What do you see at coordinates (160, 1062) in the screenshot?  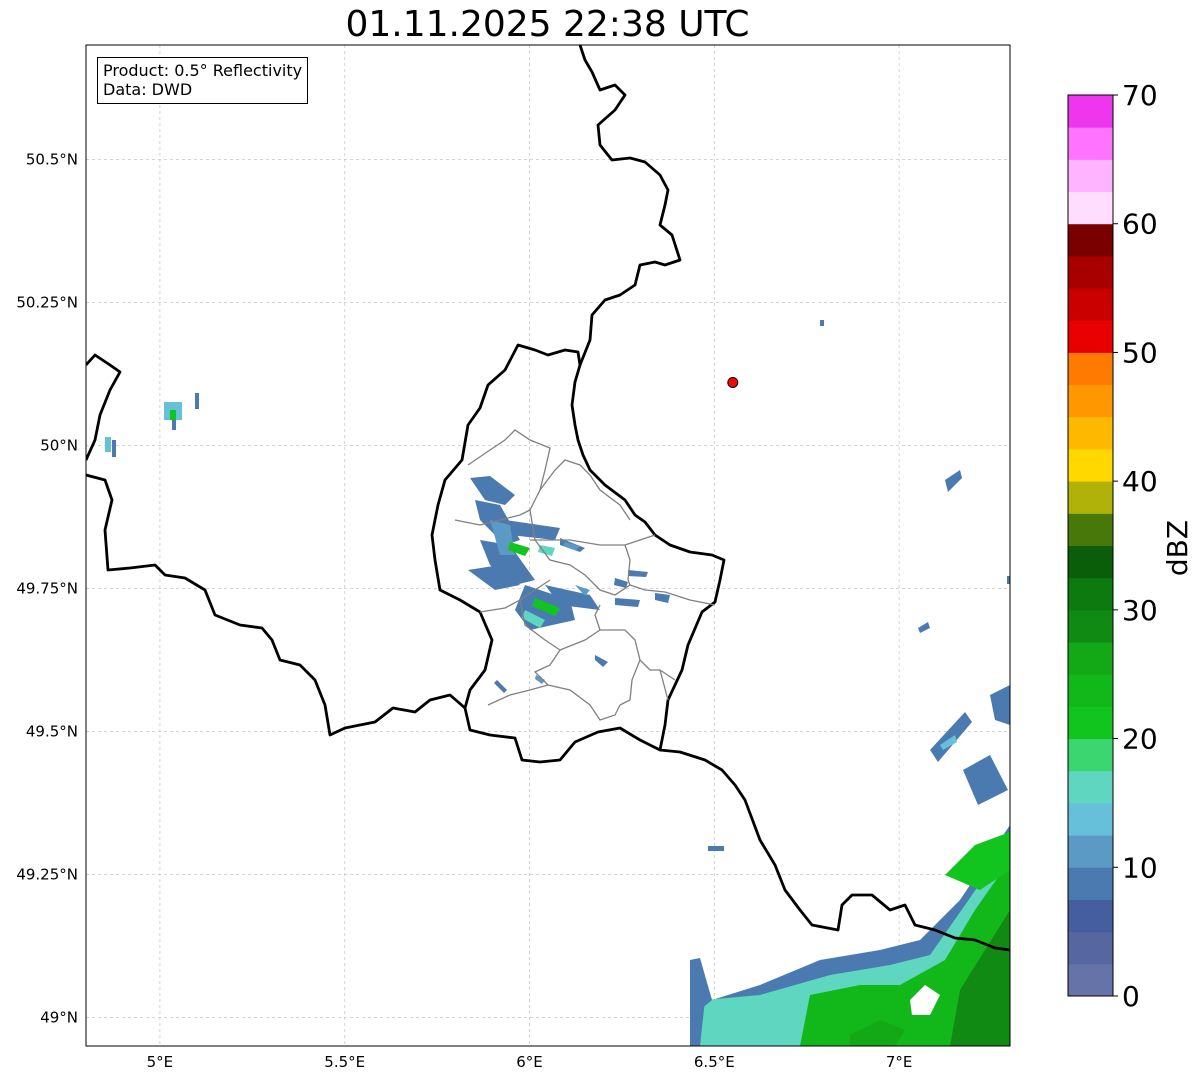 I see `x-tick-label: 5°E` at bounding box center [160, 1062].